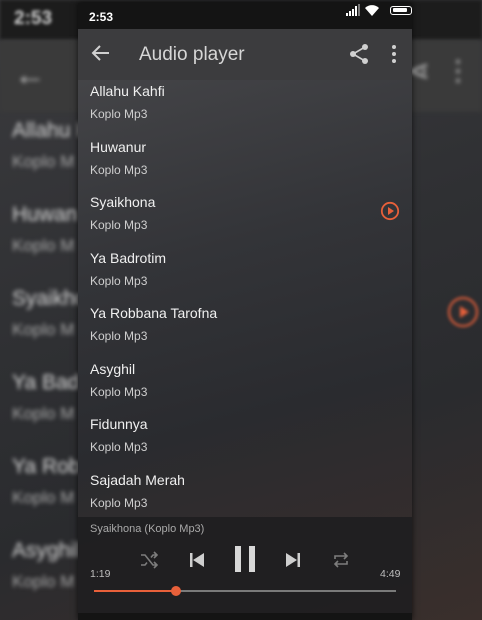  Describe the element at coordinates (245, 276) in the screenshot. I see `track-item: Ya Badrotim Koplo Mp3` at that location.